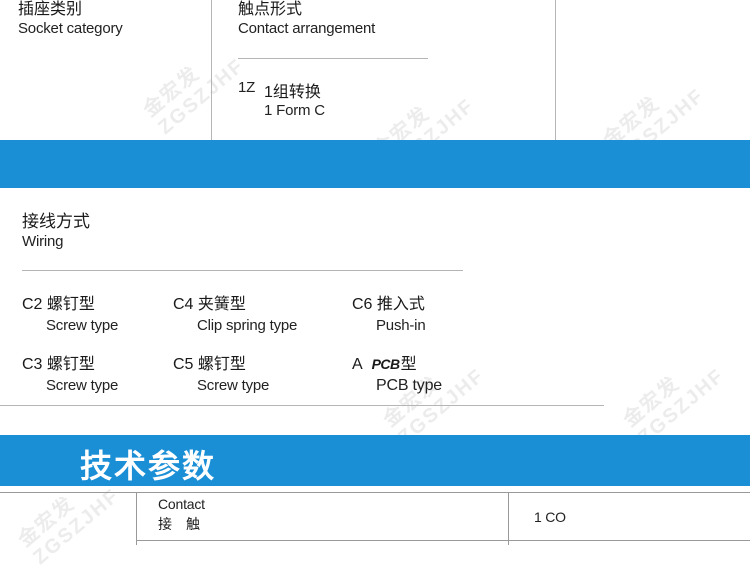 This screenshot has height=570, width=750. I want to click on wiring-item: C4 夹簧型 Clip spring type, so click(235, 312).